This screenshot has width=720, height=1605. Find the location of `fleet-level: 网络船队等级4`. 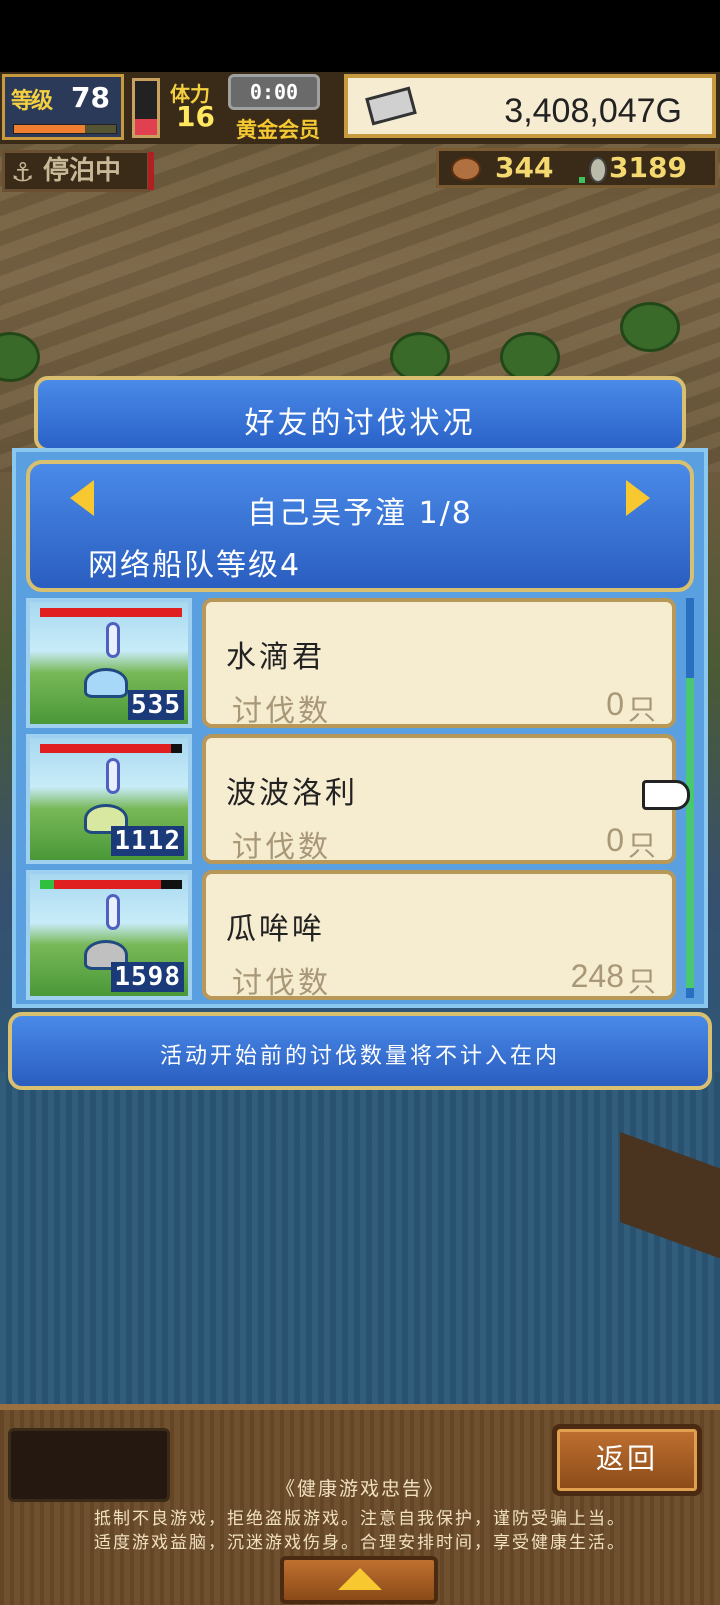

fleet-level: 网络船队等级4 is located at coordinates (195, 565).